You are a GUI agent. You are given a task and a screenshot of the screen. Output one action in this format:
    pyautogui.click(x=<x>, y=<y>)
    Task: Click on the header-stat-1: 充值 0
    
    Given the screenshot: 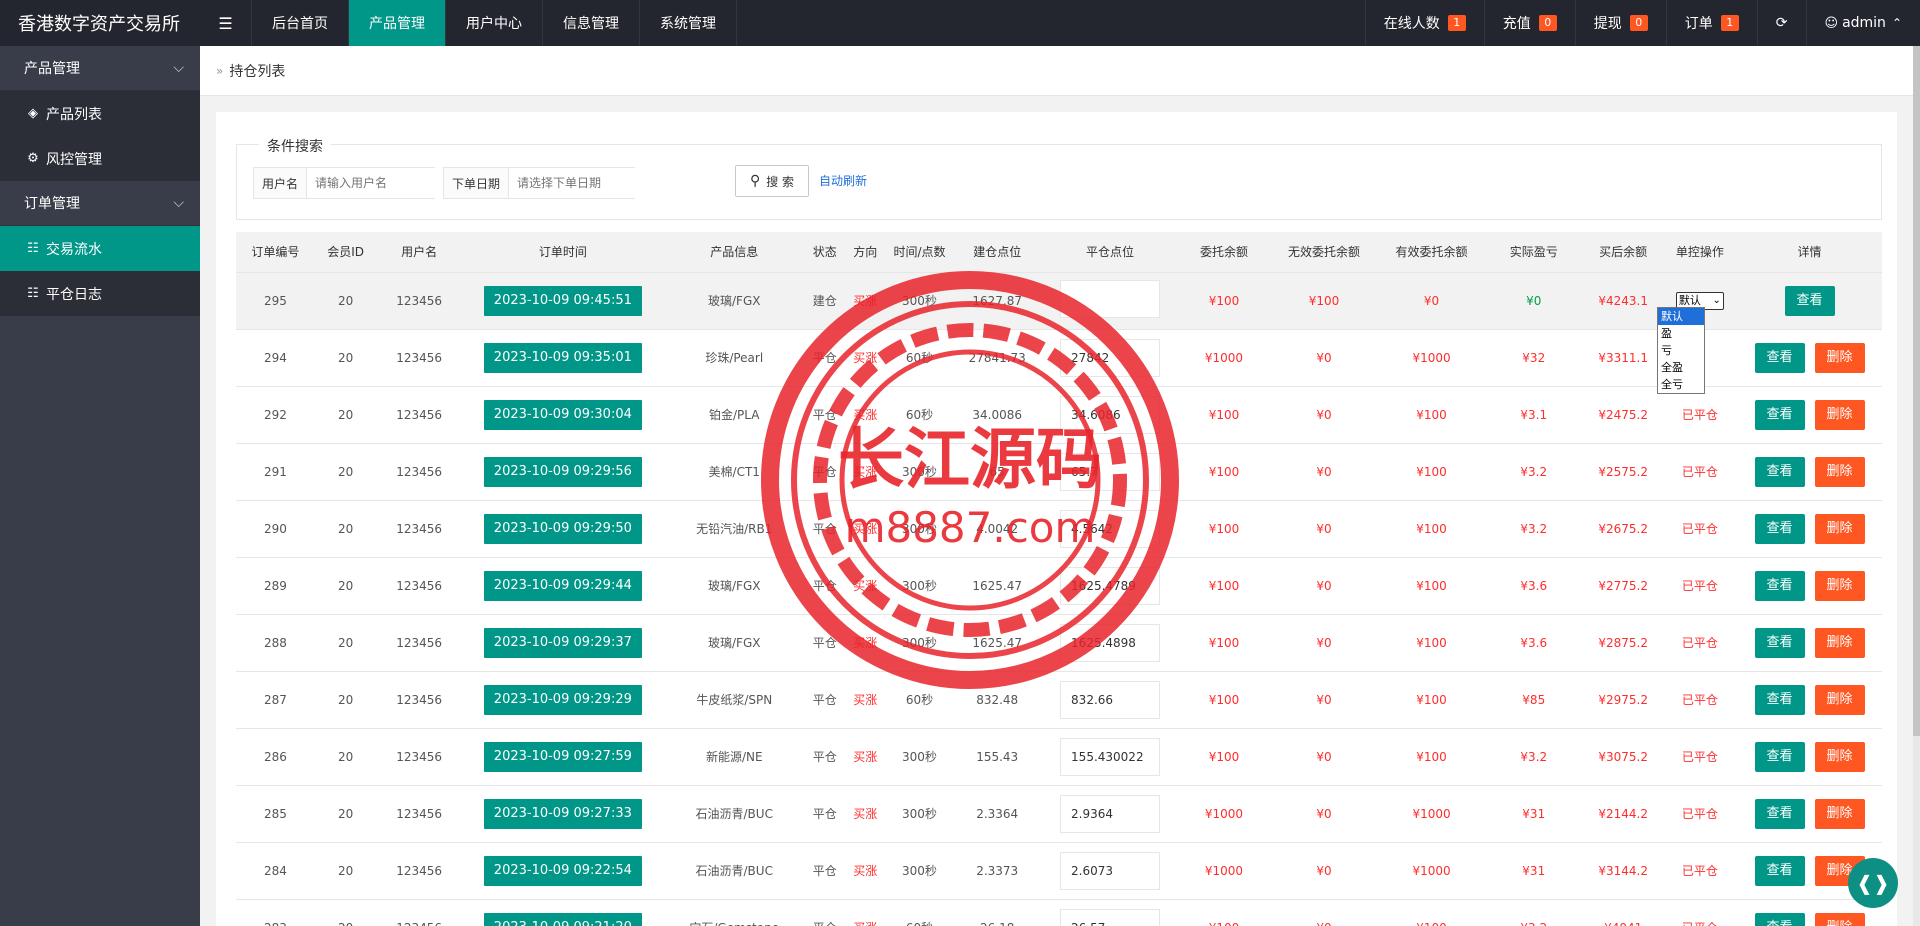 What is the action you would take?
    pyautogui.click(x=1529, y=23)
    